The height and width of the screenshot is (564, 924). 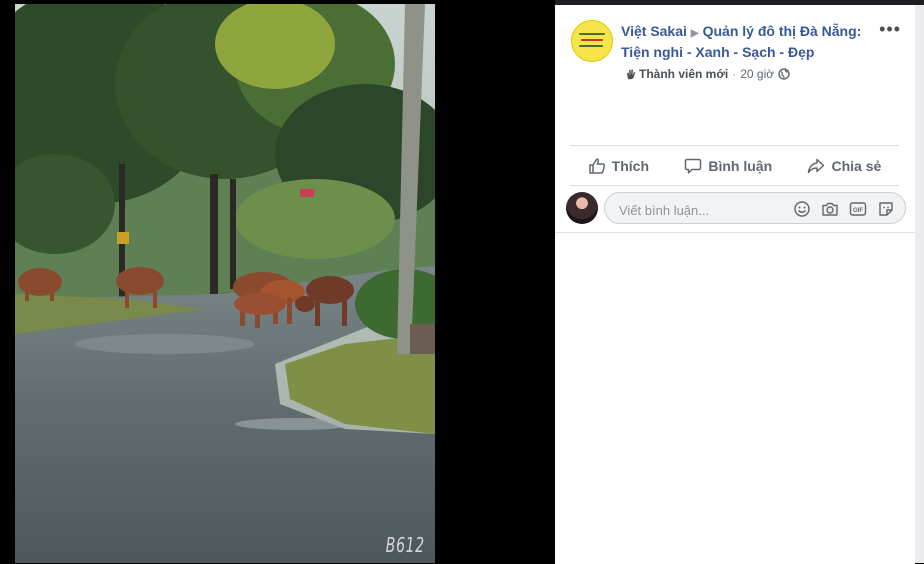 I want to click on viewer-gutter, so click(x=919, y=284).